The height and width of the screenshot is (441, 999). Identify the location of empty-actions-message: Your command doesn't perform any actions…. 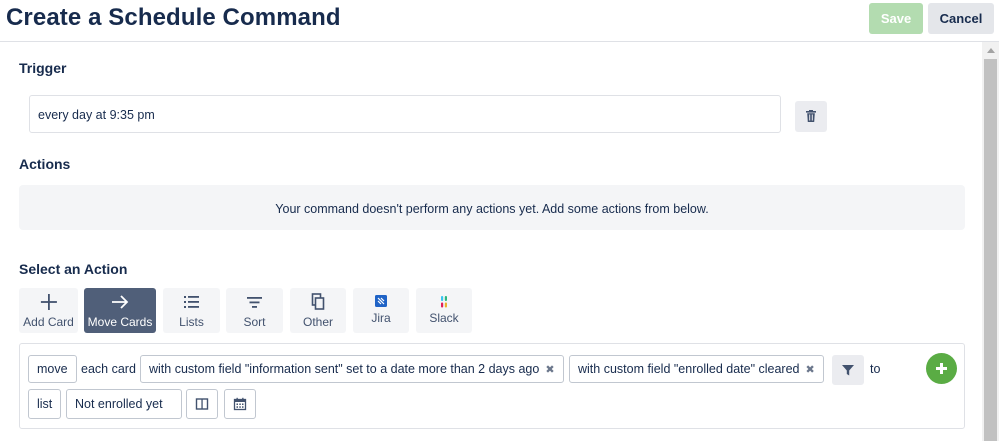
(492, 209).